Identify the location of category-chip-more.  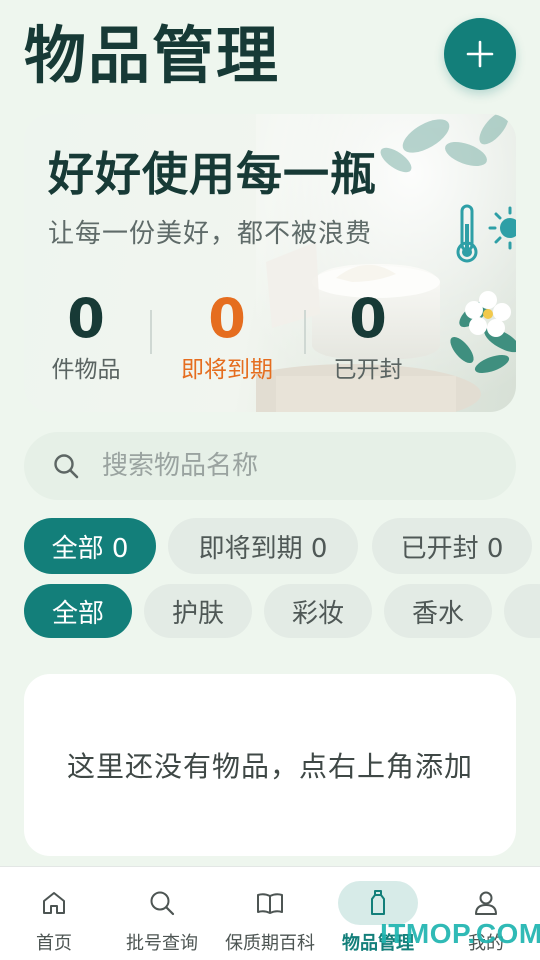
(522, 611).